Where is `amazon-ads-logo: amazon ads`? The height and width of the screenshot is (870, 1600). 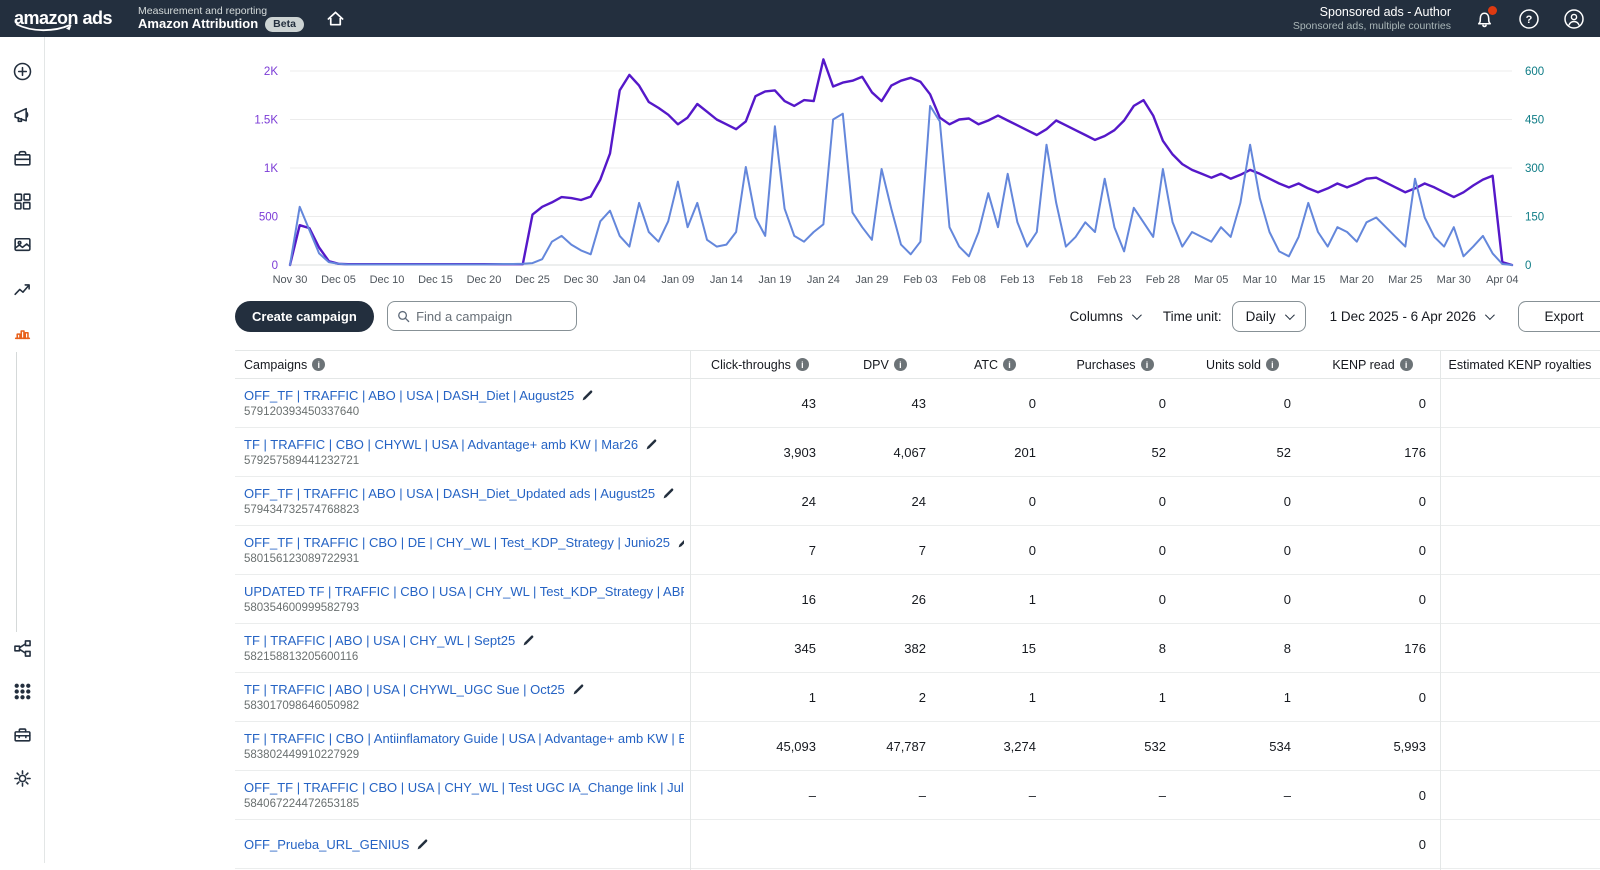
amazon-ads-logo: amazon ads is located at coordinates (63, 20).